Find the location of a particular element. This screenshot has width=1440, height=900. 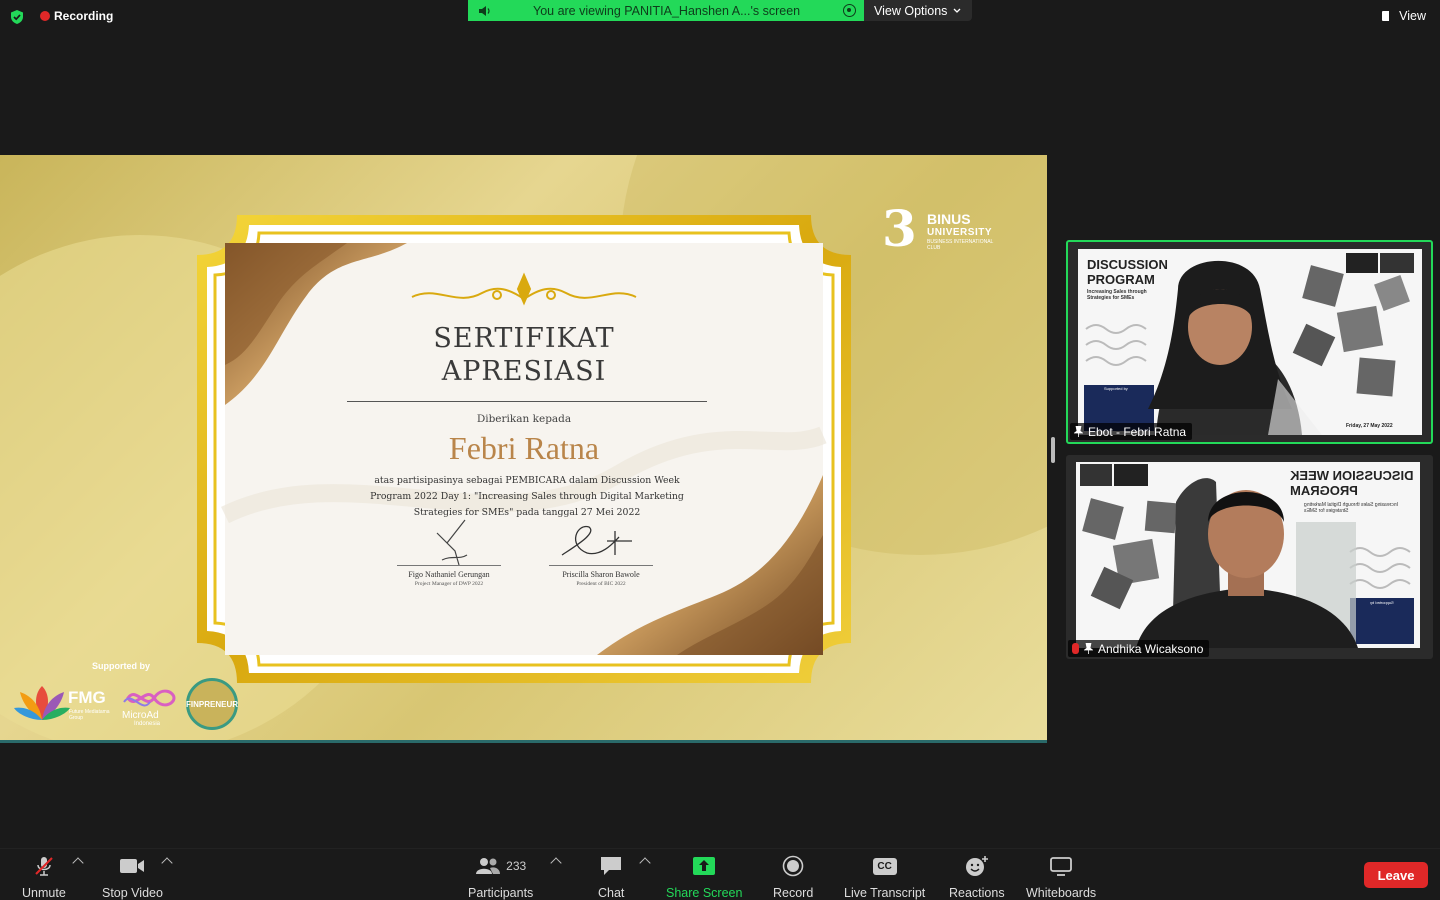

stop-video-button: Stop Video is located at coordinates (132, 877).